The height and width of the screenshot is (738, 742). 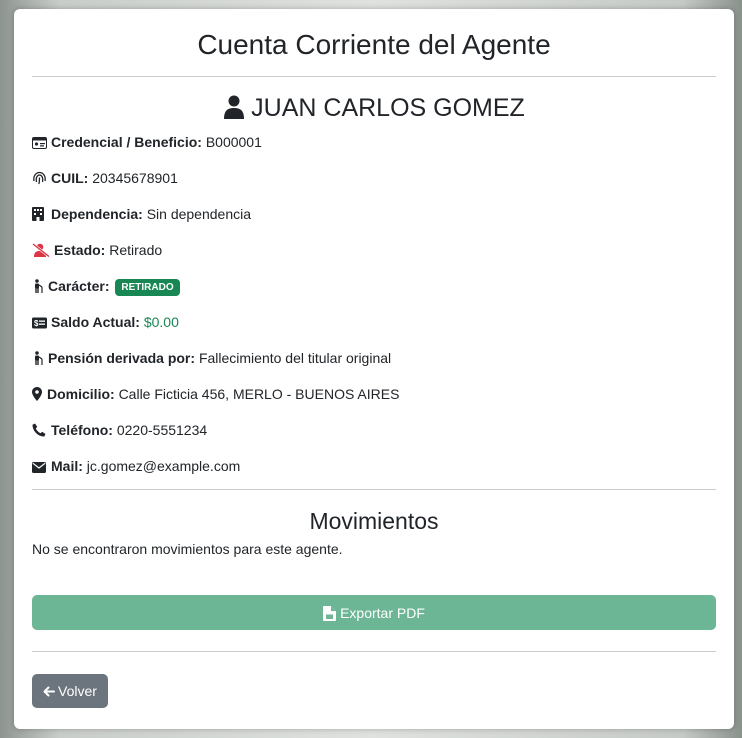 What do you see at coordinates (95, 322) in the screenshot?
I see `field-label: Saldo Actual:` at bounding box center [95, 322].